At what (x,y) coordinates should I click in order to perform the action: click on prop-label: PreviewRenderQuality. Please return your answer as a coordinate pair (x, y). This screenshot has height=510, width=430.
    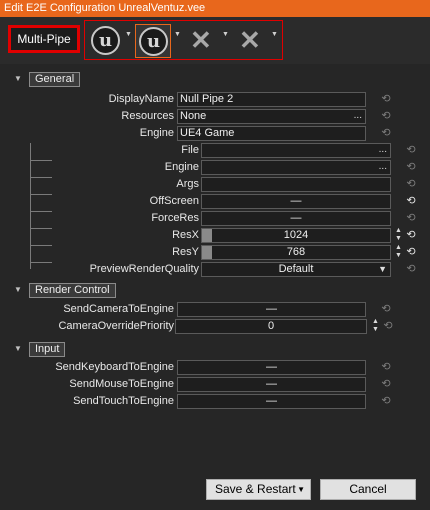
    Looking at the image, I should click on (144, 269).